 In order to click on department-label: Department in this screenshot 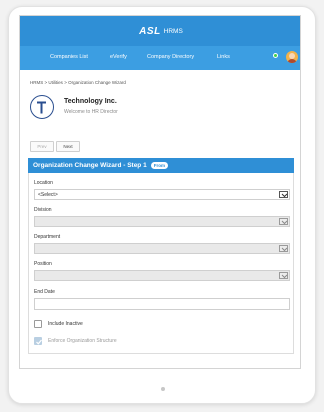, I will do `click(47, 237)`.